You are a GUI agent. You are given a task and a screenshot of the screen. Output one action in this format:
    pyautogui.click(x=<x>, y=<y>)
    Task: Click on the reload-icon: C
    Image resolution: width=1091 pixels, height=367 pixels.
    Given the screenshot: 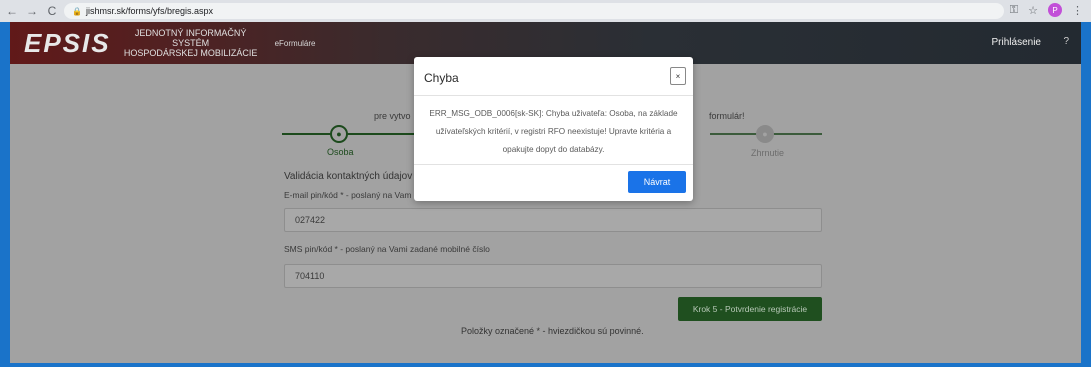 What is the action you would take?
    pyautogui.click(x=52, y=11)
    